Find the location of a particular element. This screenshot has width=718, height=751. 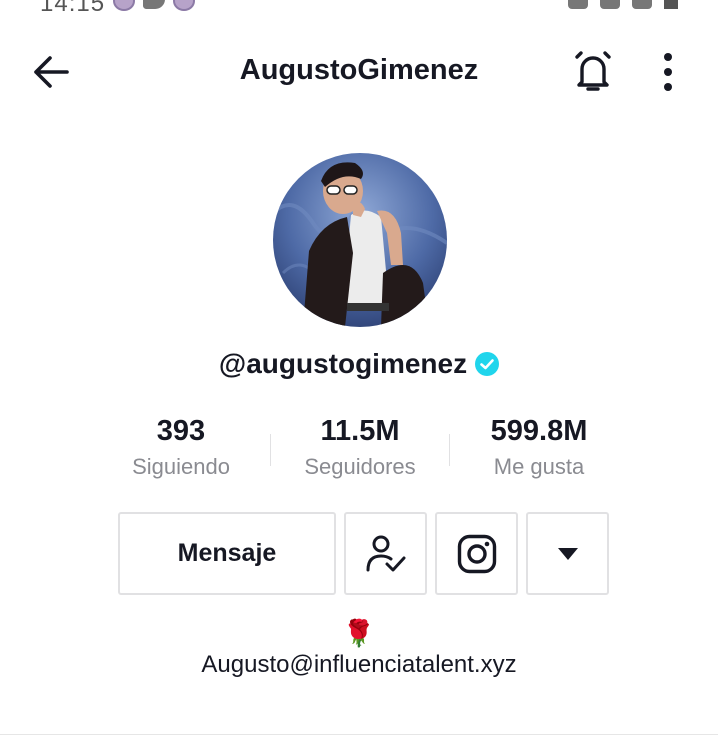

instagram-icon is located at coordinates (476, 553).